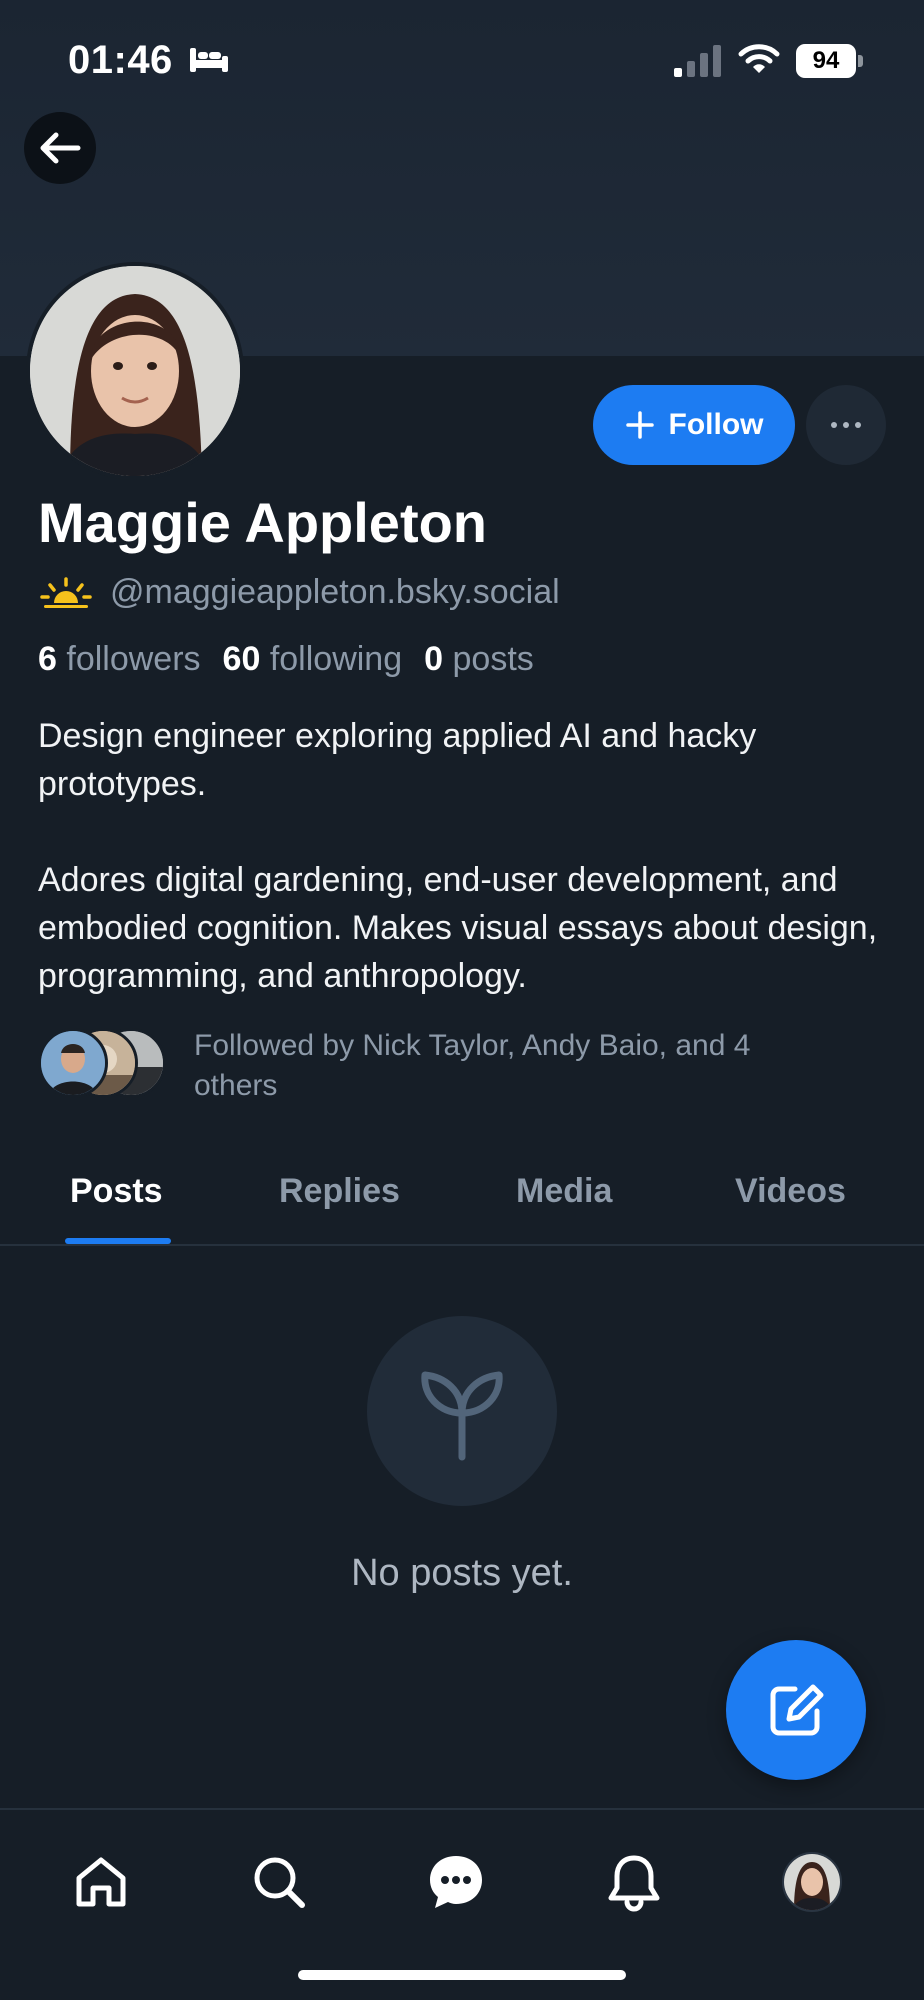 The width and height of the screenshot is (924, 2000). What do you see at coordinates (860, 61) in the screenshot?
I see `battery-tip` at bounding box center [860, 61].